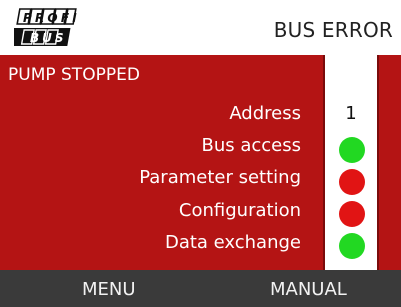 This screenshot has height=307, width=401. I want to click on parameter-setting-status-indicator, so click(352, 182).